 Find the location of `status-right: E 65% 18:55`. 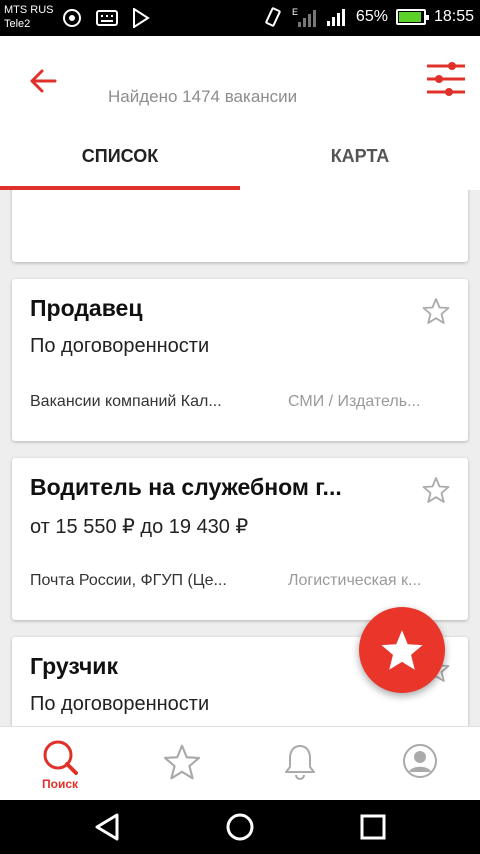

status-right: E 65% 18:55 is located at coordinates (369, 17).